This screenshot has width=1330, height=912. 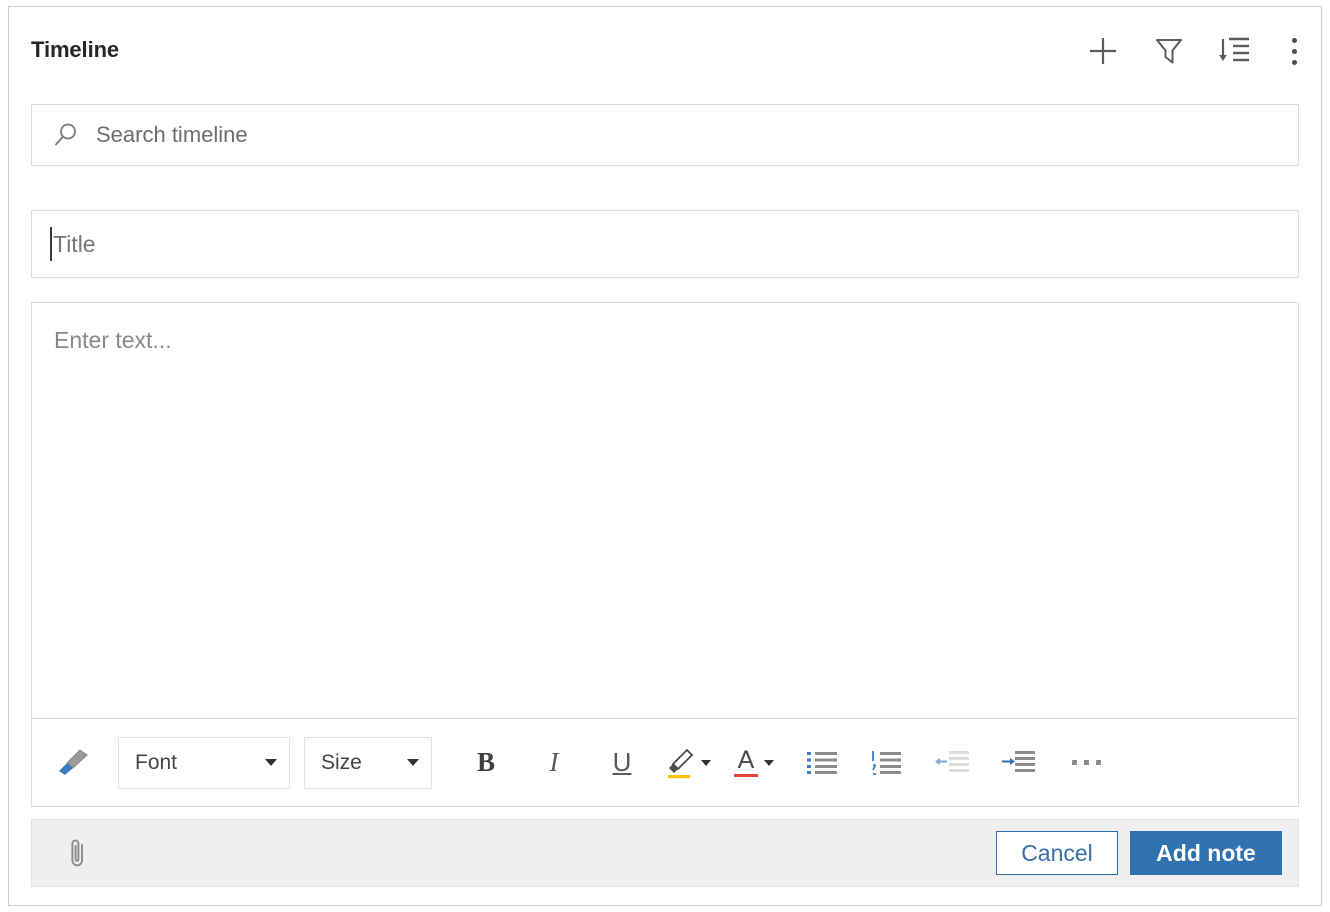 What do you see at coordinates (1206, 853) in the screenshot?
I see `add-note-button: Add note` at bounding box center [1206, 853].